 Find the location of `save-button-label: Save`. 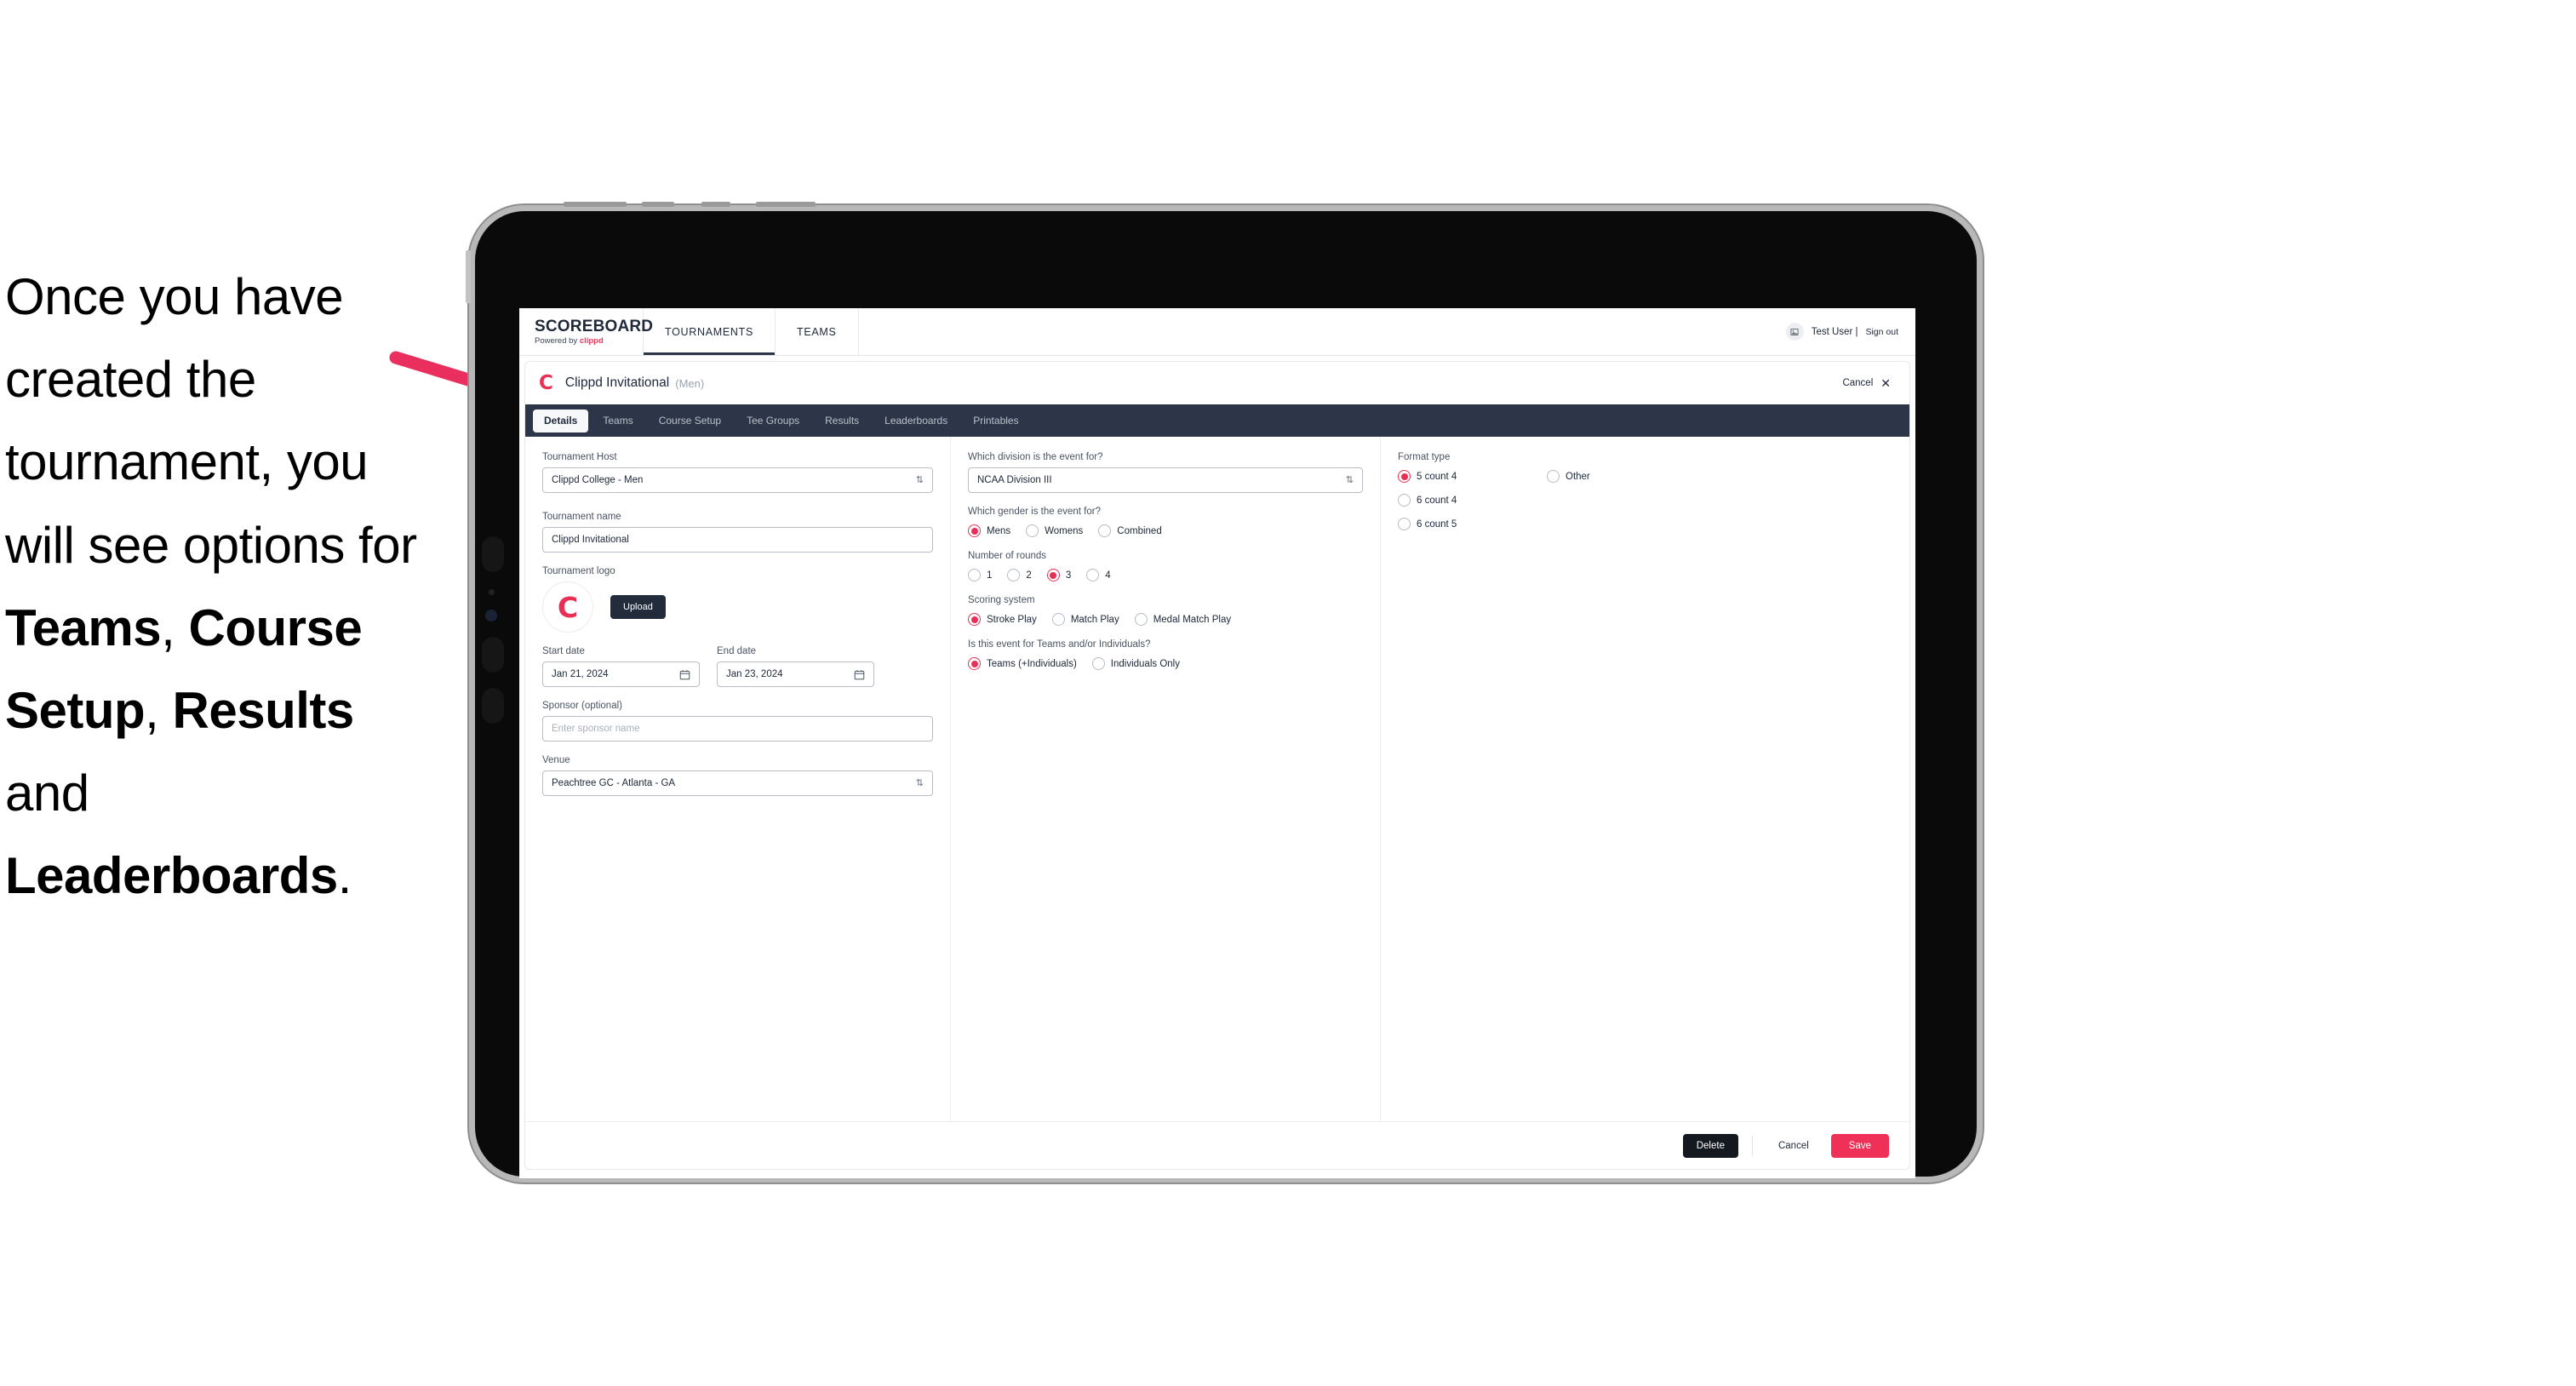

save-button-label: Save is located at coordinates (1859, 1145).